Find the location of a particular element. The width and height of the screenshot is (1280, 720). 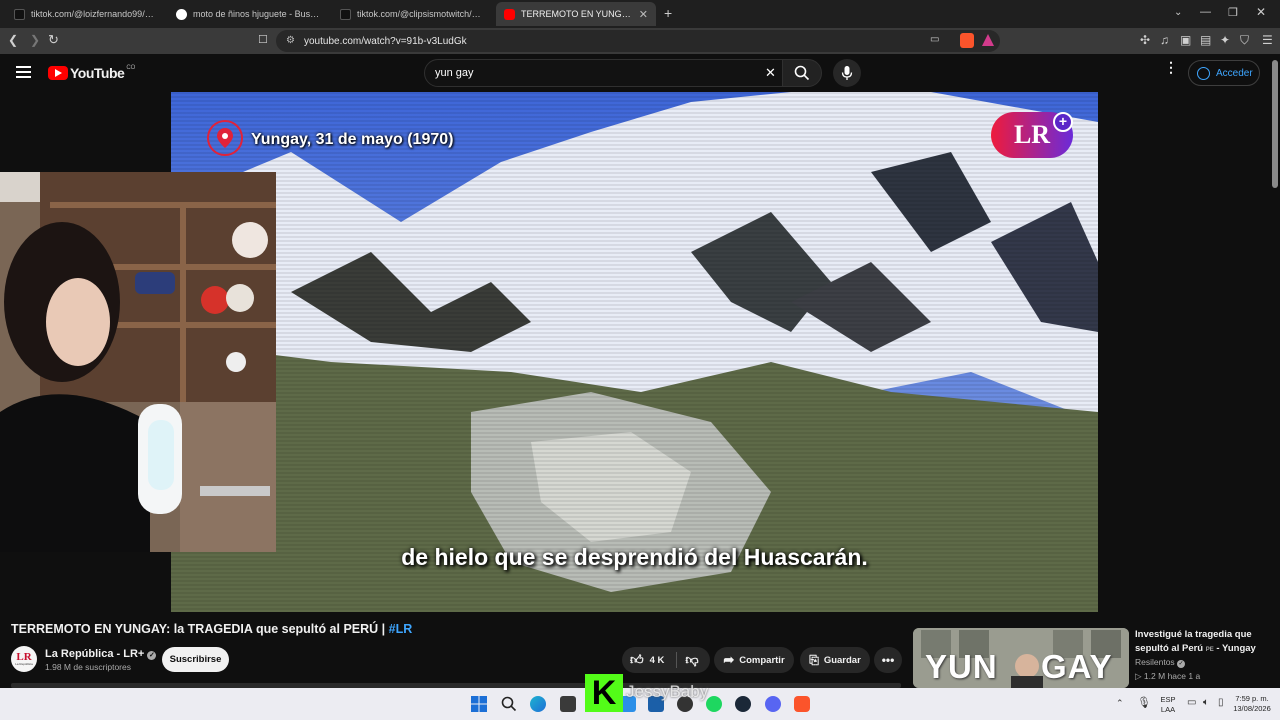

address-bar: ⚙ youtube.com/watch?v=91b-v3LudGk ▭ is located at coordinates (638, 41).